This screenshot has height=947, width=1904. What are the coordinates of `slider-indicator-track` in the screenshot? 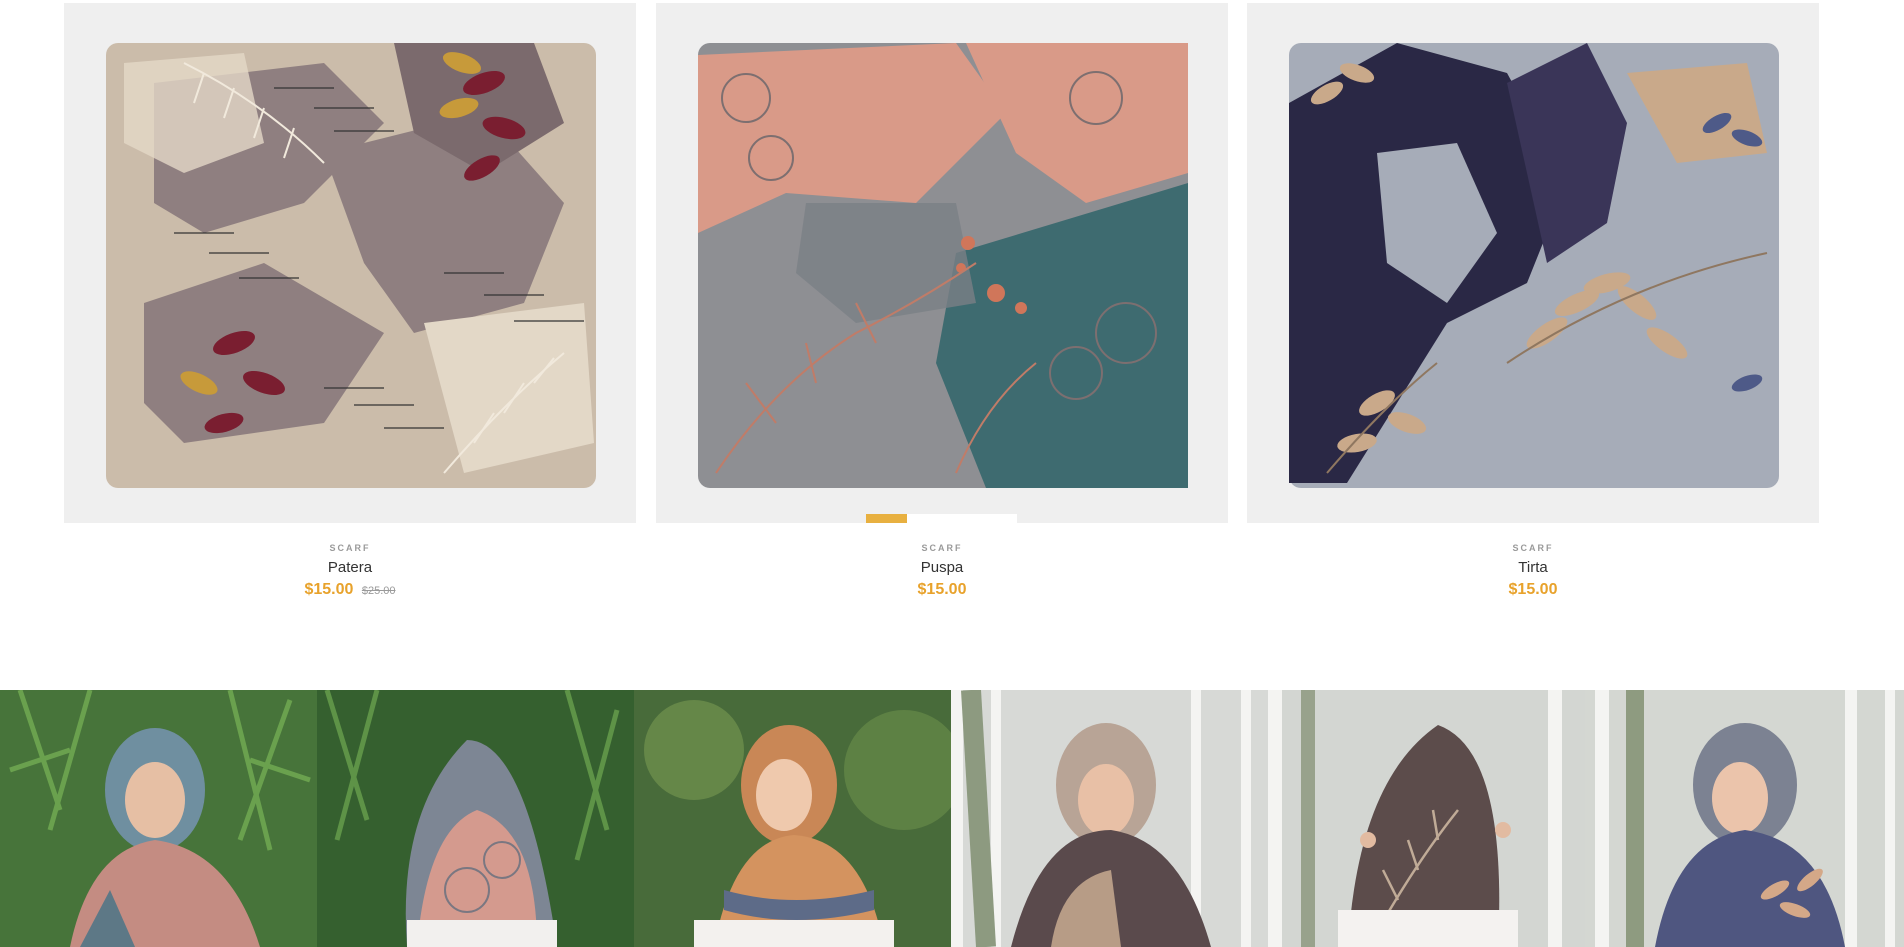 It's located at (962, 518).